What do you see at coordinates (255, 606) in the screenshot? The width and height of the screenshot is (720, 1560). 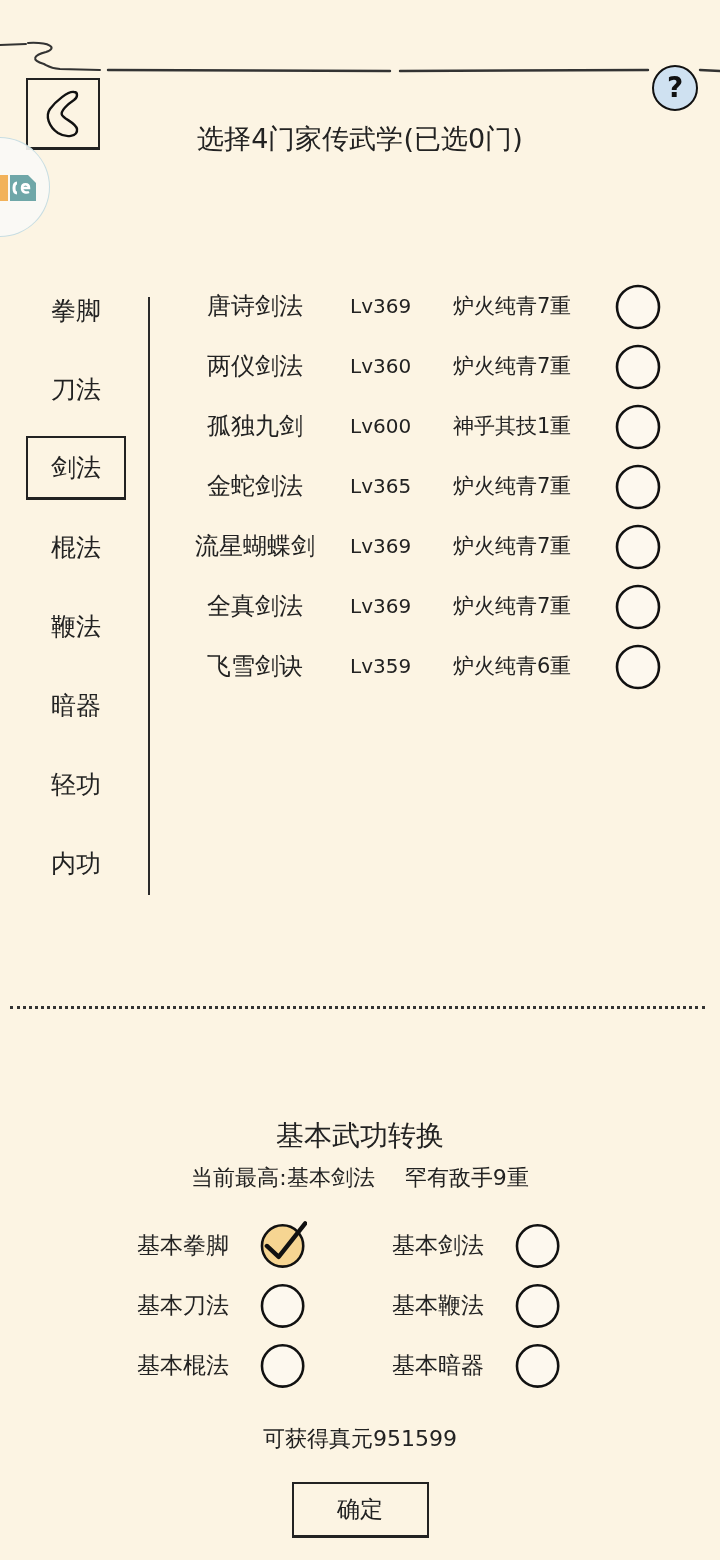 I see `skill-name: 全真剑法` at bounding box center [255, 606].